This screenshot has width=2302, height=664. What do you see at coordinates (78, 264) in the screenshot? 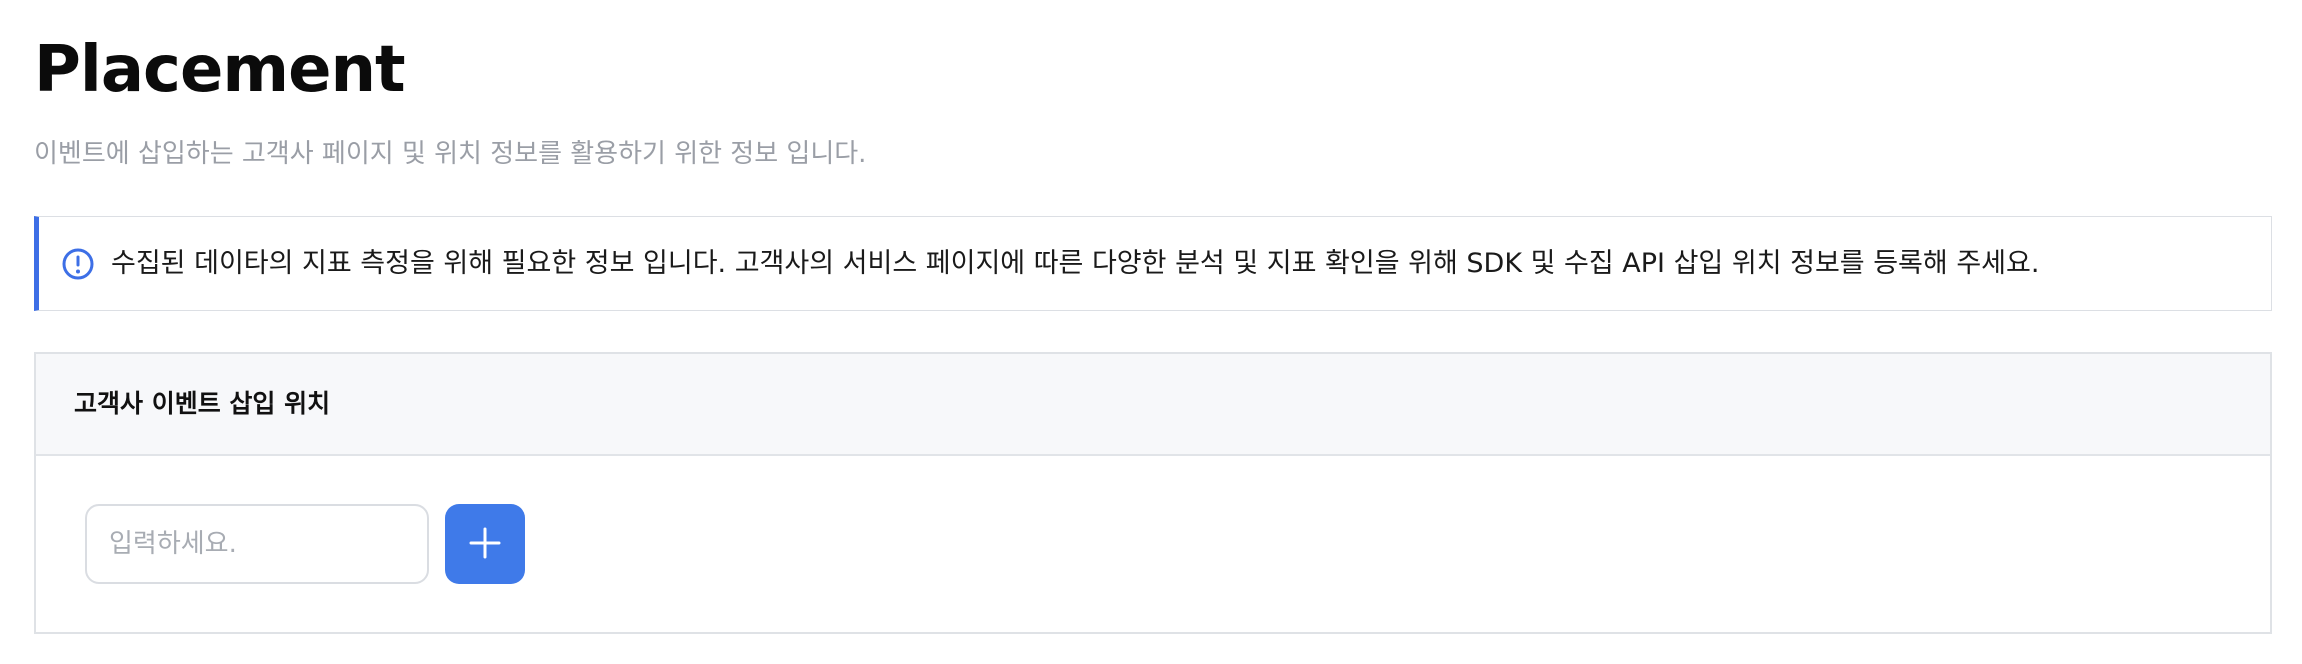
I see `info-circle-icon` at bounding box center [78, 264].